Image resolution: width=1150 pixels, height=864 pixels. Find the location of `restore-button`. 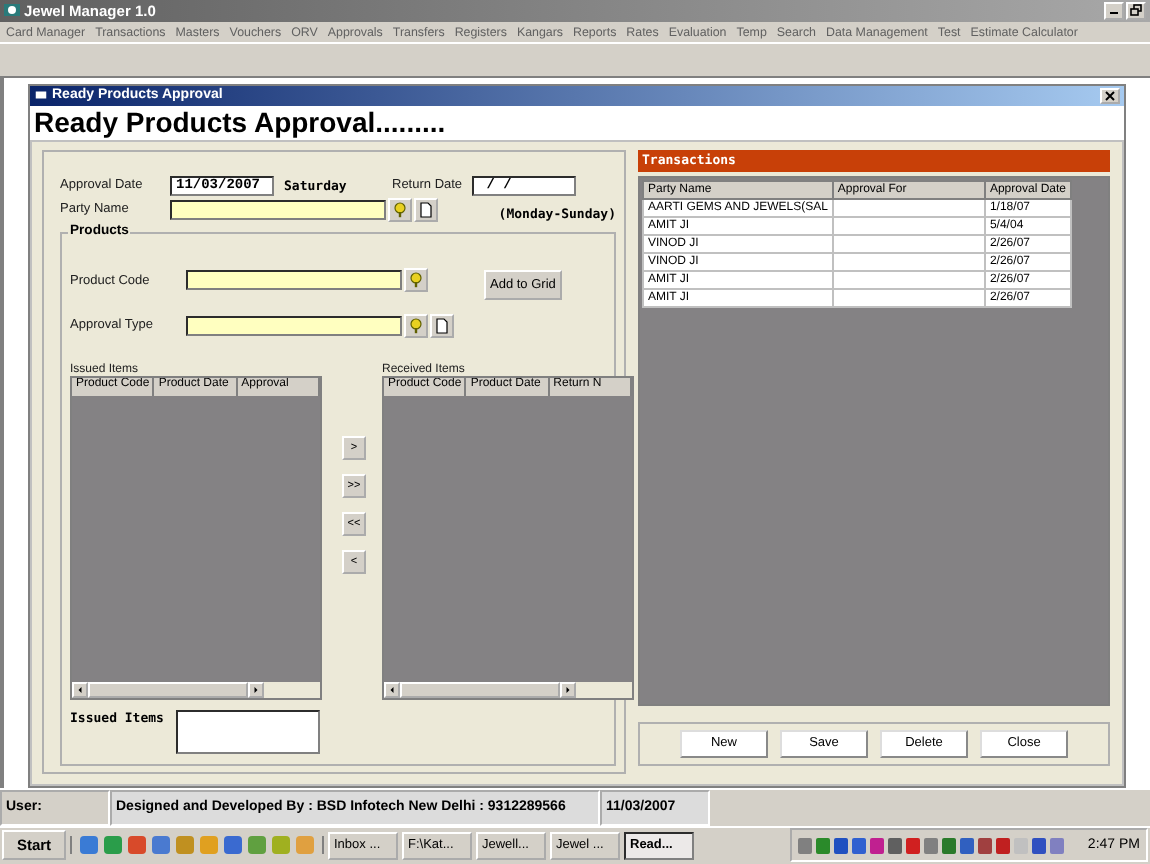

restore-button is located at coordinates (1136, 10).